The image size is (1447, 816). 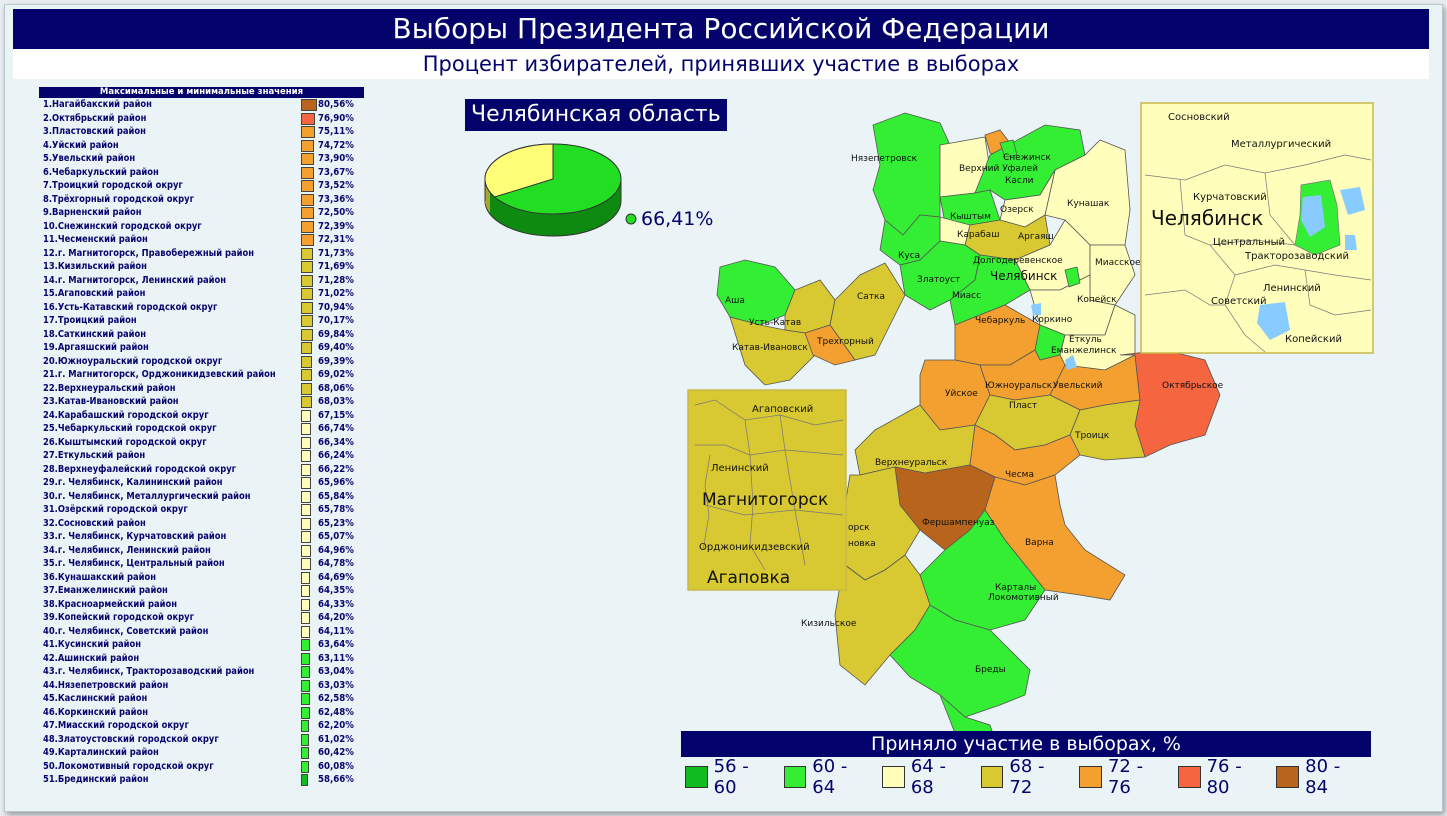 I want to click on ranking-label: 30.г. Челябинск, Металлургический район, so click(x=147, y=496).